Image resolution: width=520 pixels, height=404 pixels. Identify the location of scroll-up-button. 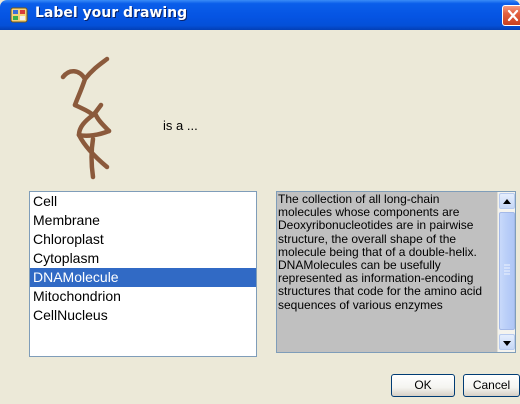
(507, 201).